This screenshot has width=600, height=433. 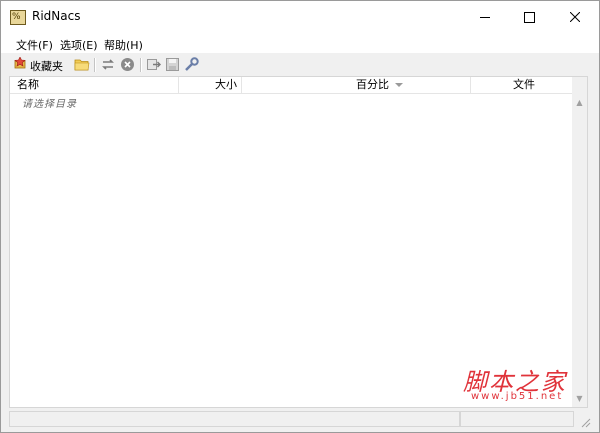 I want to click on refresh-icon, so click(x=108, y=64).